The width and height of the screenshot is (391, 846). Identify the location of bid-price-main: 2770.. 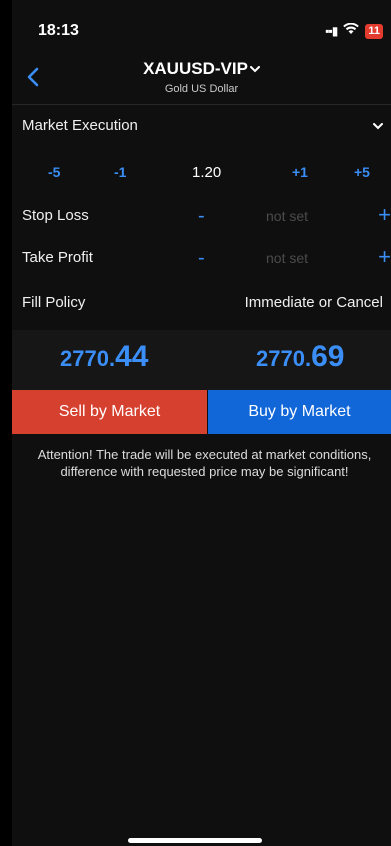
(88, 358).